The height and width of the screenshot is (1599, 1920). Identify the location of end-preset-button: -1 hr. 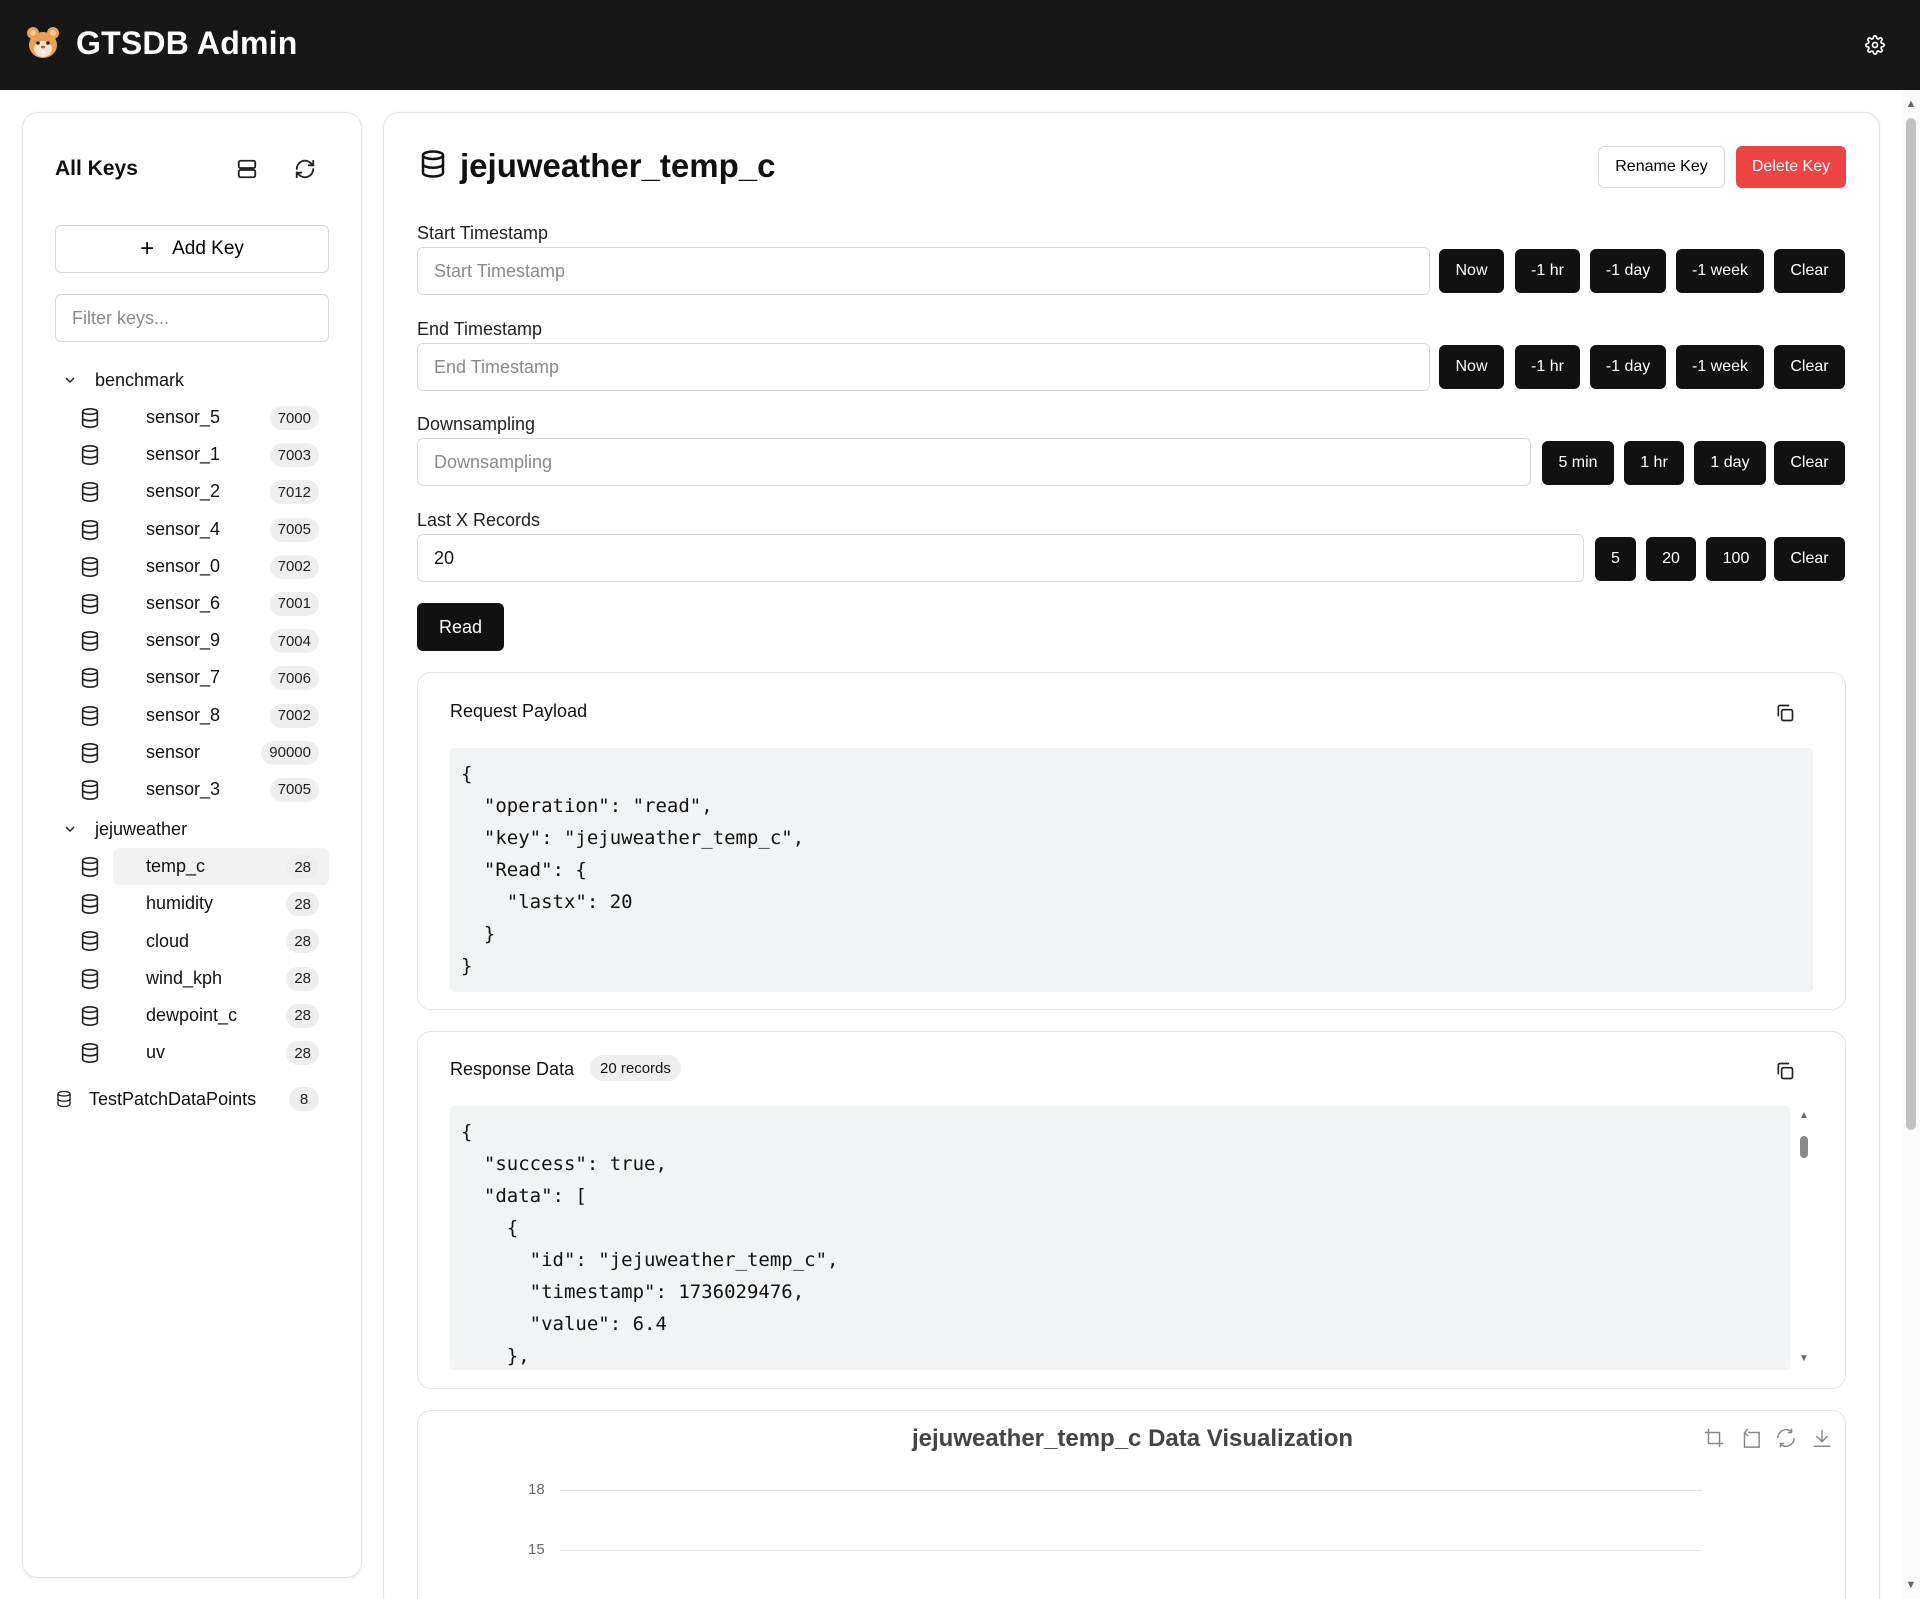
(1547, 367).